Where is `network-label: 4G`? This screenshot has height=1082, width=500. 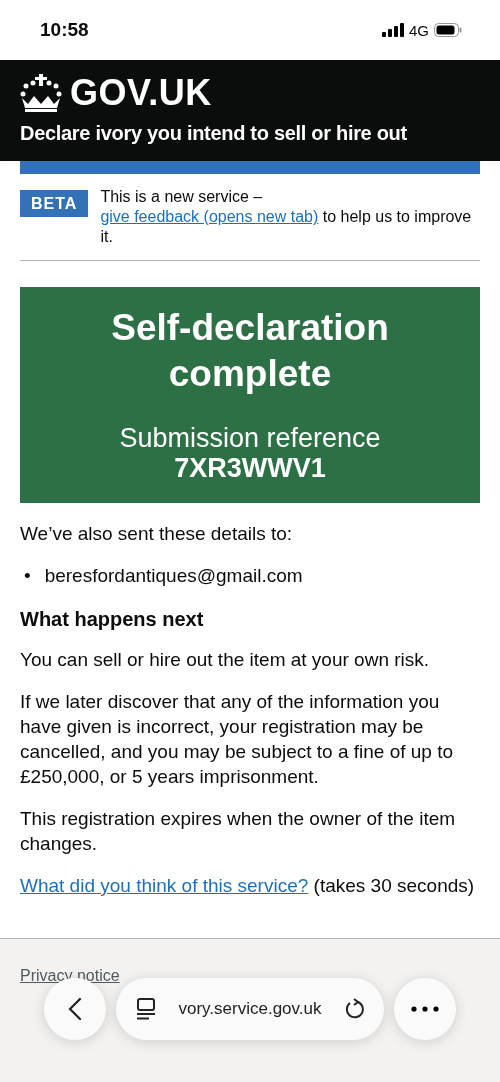
network-label: 4G is located at coordinates (419, 30).